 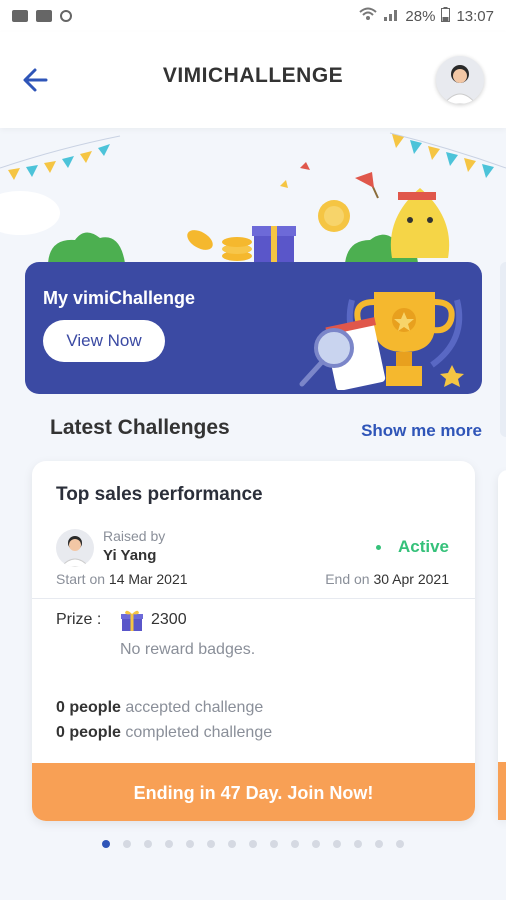 I want to click on join-now-button: Ending in 47 Day. Join Now!, so click(x=253, y=792).